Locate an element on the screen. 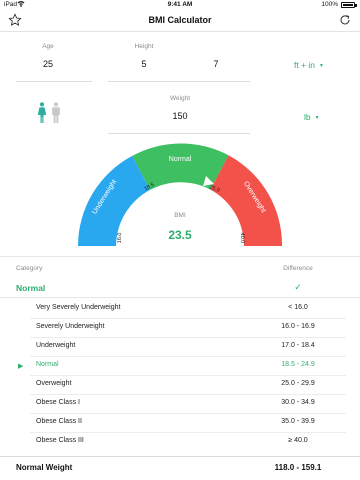  table-row: Severely Underweight 16.0 - 16.9 is located at coordinates (180, 328).